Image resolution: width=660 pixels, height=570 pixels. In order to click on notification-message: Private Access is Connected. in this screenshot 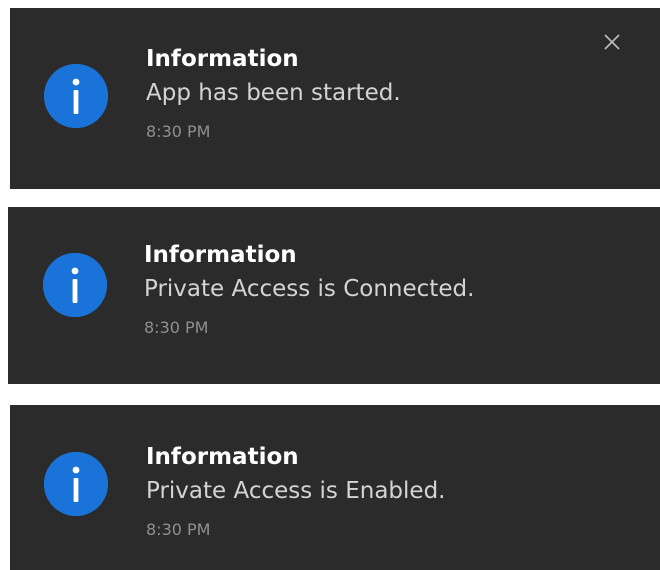, I will do `click(309, 289)`.